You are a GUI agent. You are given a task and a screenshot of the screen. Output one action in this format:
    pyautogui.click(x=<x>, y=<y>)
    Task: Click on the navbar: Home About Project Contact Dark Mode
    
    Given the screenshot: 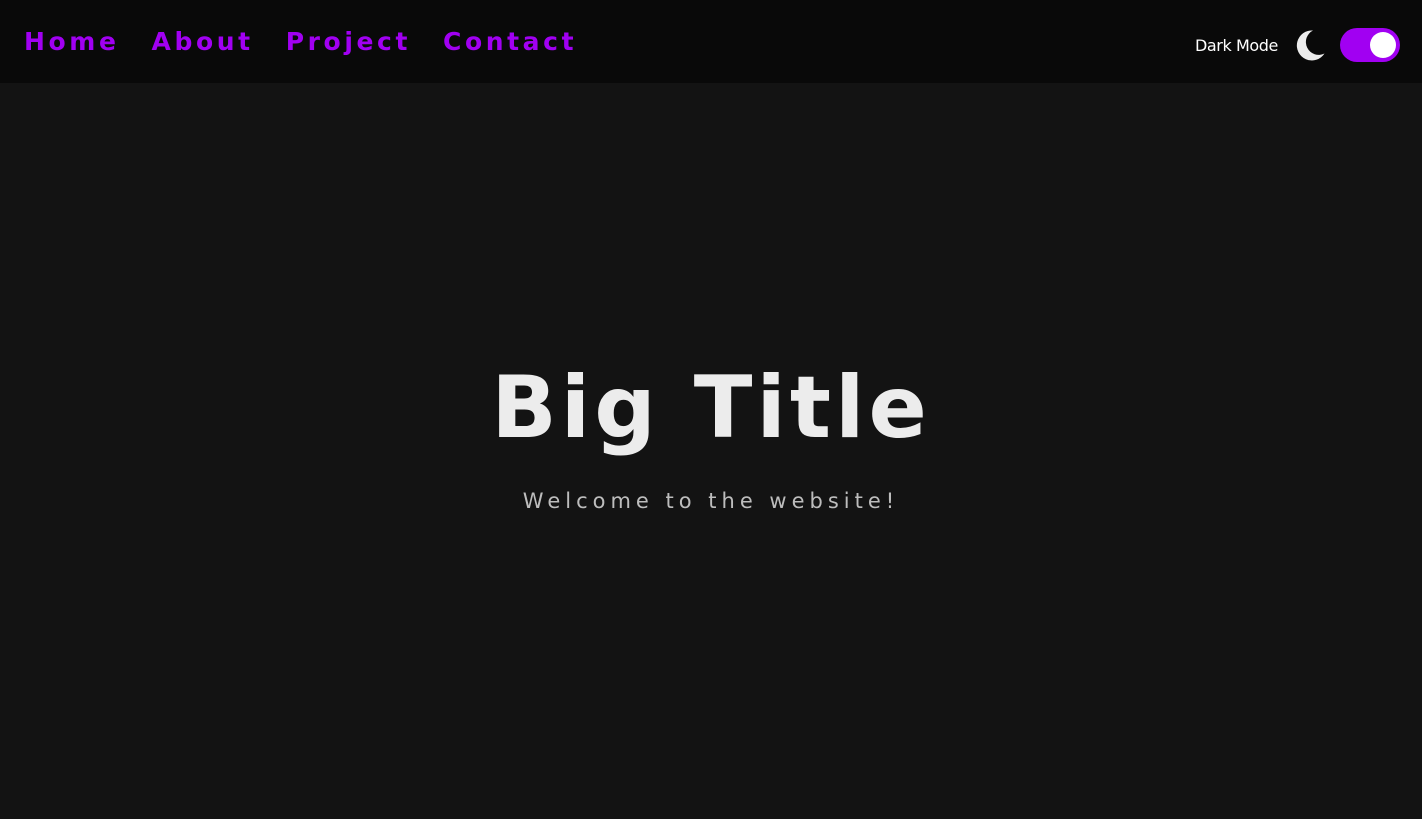 What is the action you would take?
    pyautogui.click(x=711, y=41)
    